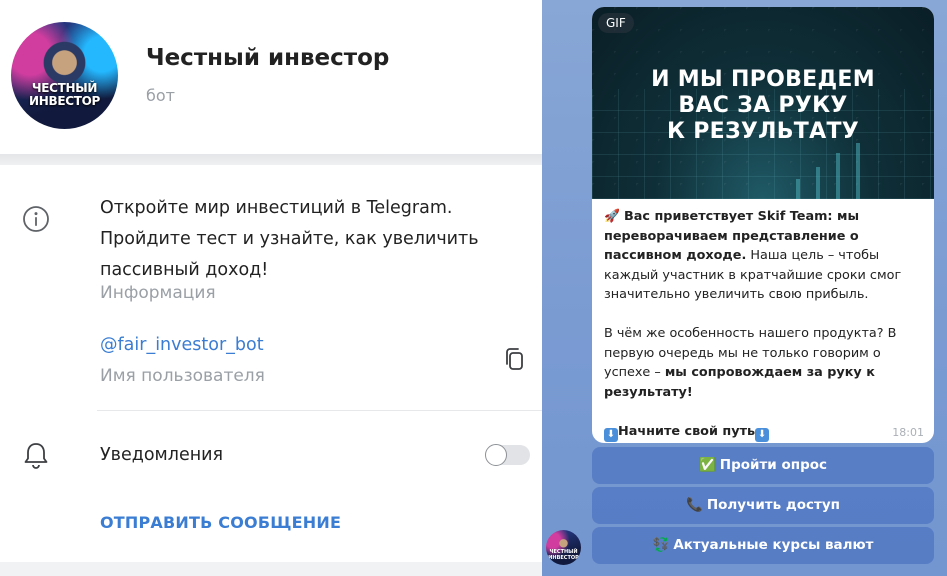 Image resolution: width=947 pixels, height=576 pixels. Describe the element at coordinates (515, 360) in the screenshot. I see `copy-icon` at that location.